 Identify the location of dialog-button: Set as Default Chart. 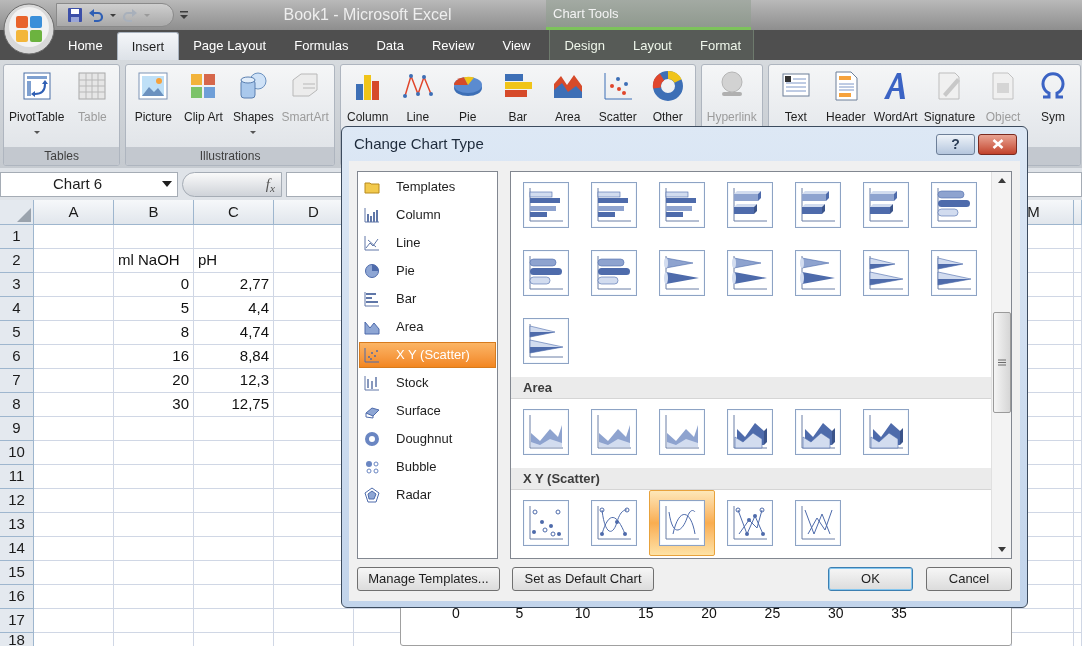
(583, 579).